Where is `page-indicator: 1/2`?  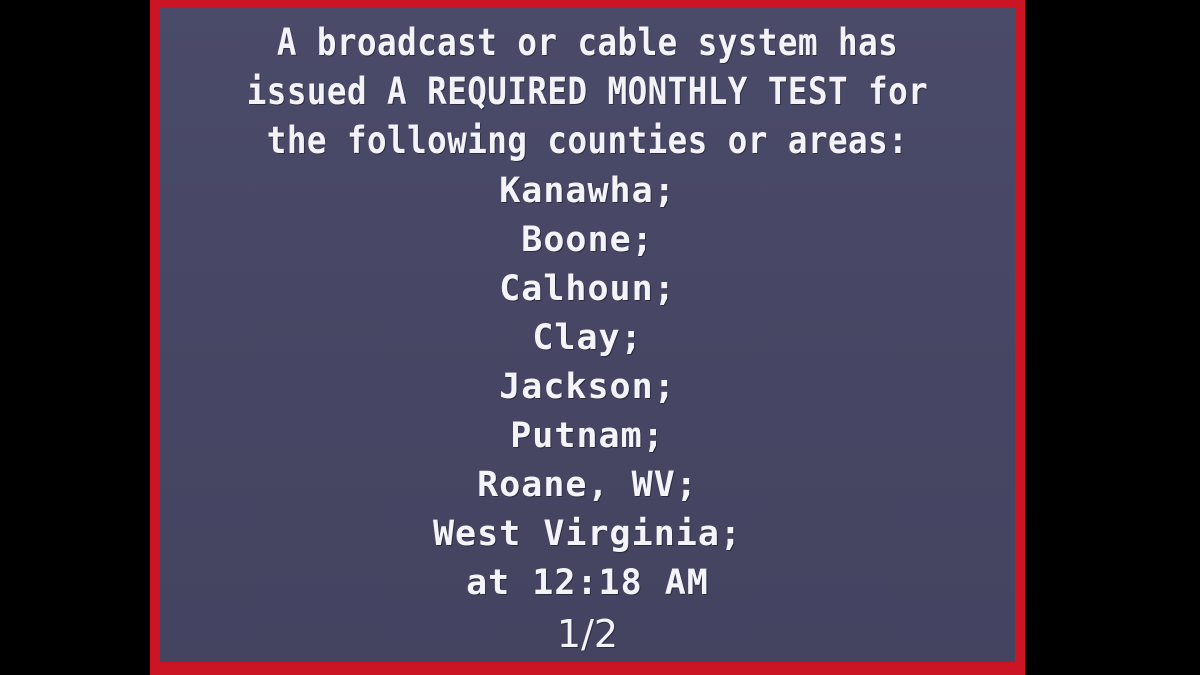 page-indicator: 1/2 is located at coordinates (587, 634).